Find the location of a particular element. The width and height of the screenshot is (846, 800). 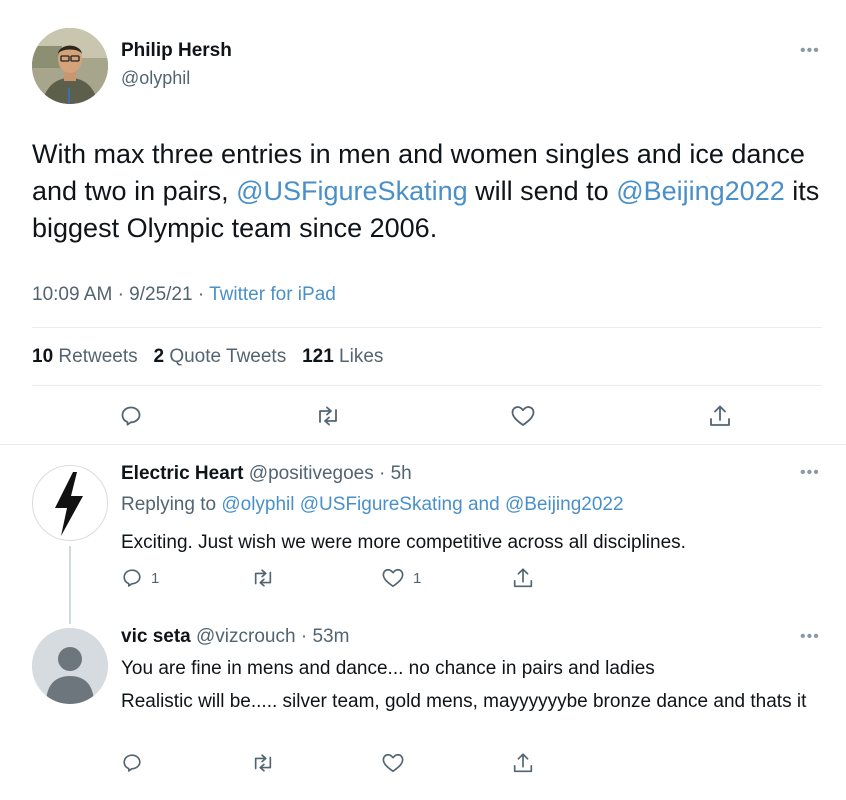

lightning-bolt-icon is located at coordinates (69, 504).